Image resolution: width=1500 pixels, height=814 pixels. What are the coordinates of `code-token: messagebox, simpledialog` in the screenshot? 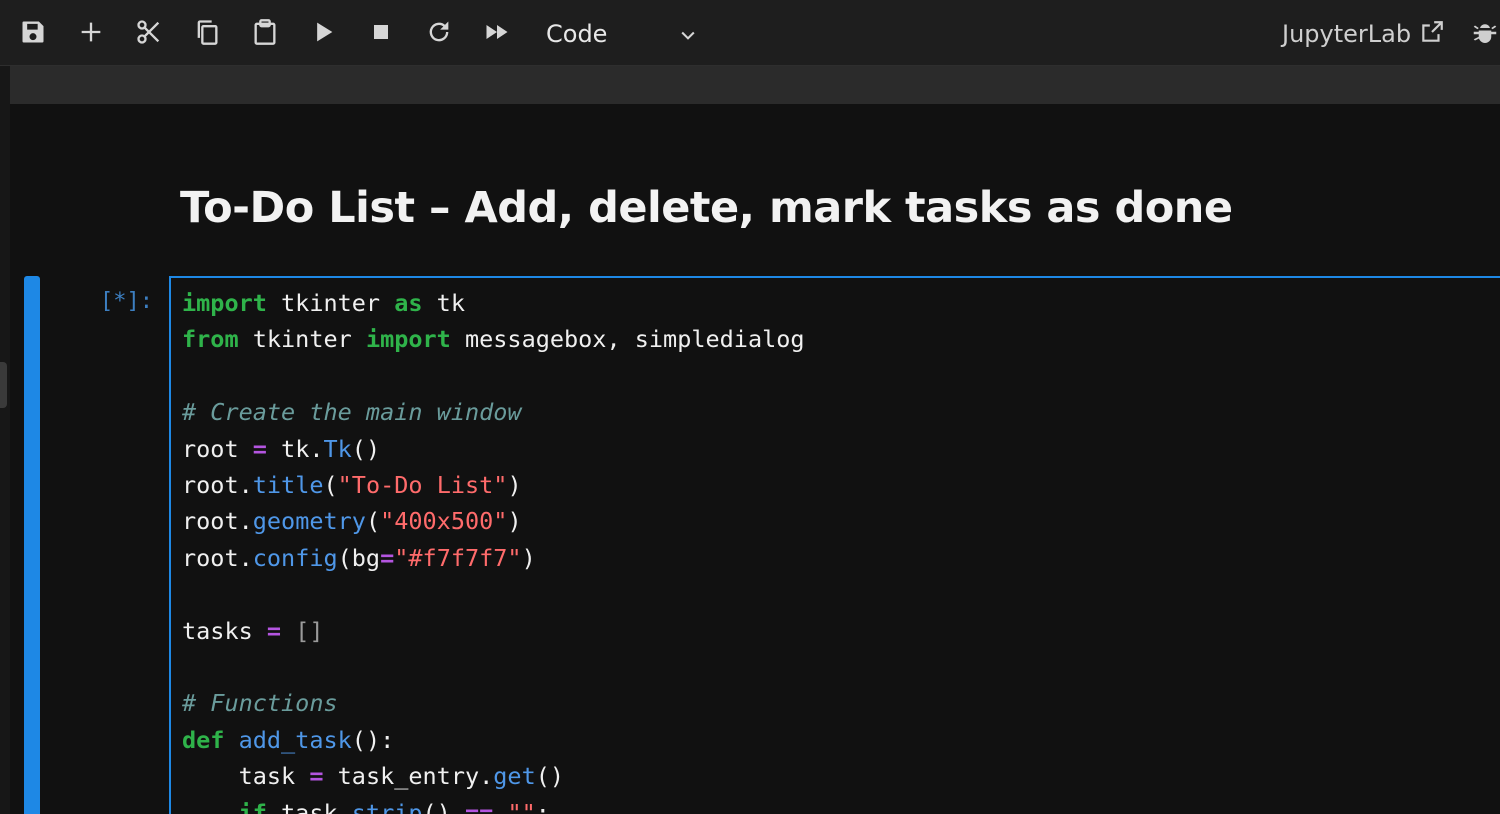 It's located at (627, 339).